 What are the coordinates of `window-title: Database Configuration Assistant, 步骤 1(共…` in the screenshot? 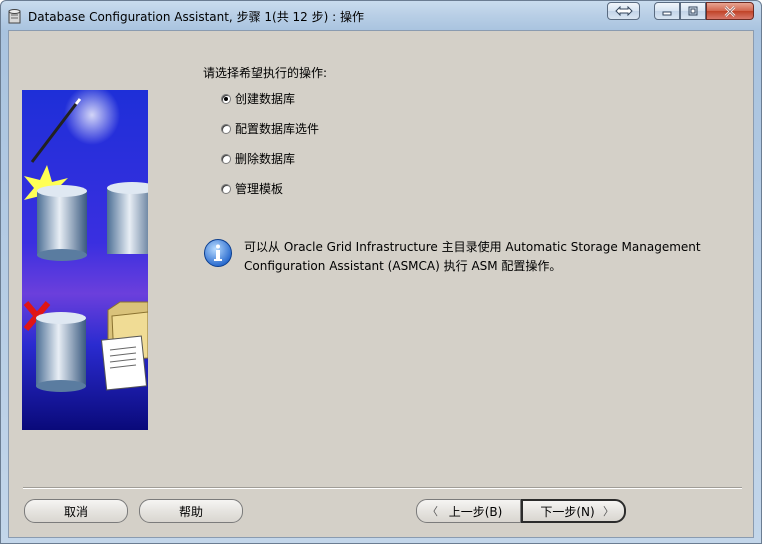 It's located at (196, 17).